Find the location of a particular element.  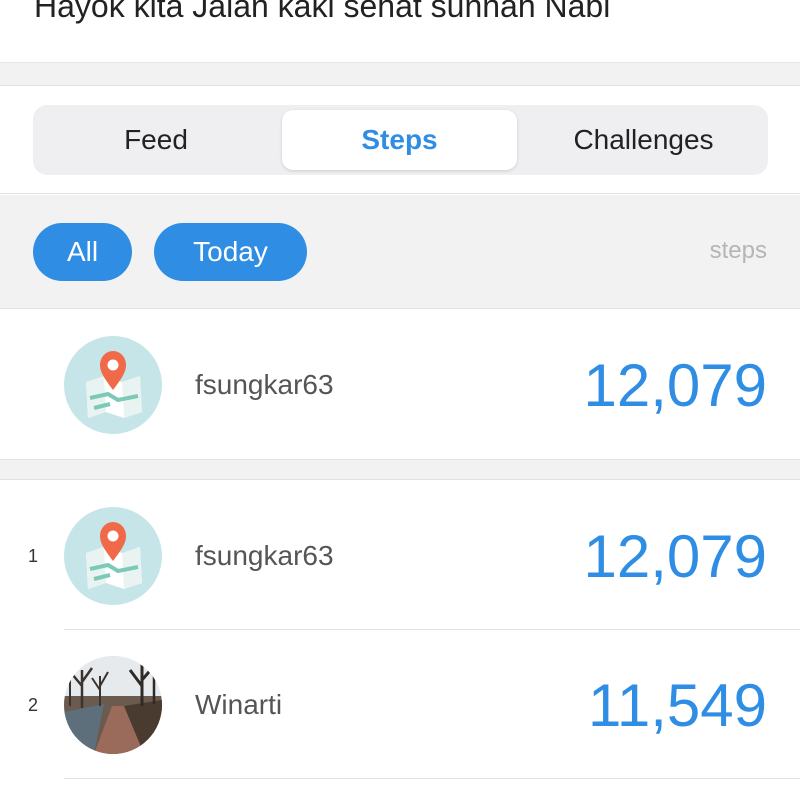

tab-challenges: Challenges is located at coordinates (643, 140).